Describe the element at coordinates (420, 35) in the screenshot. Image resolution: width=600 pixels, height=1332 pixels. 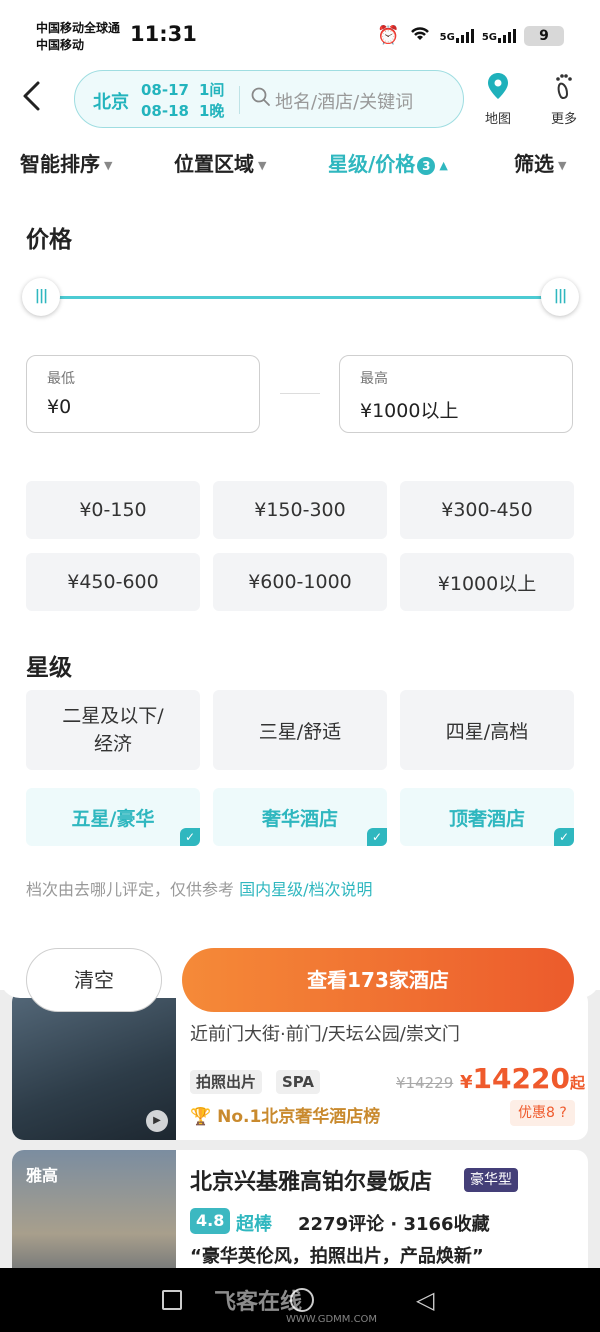
I see `wifi-icon` at that location.